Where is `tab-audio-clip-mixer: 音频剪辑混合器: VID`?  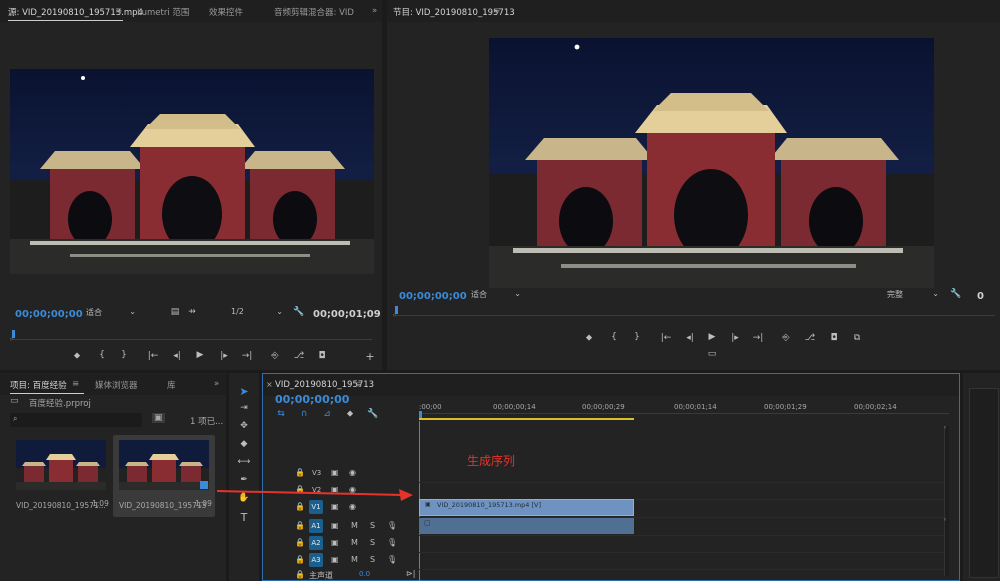 tab-audio-clip-mixer: 音频剪辑混合器: VID is located at coordinates (314, 12).